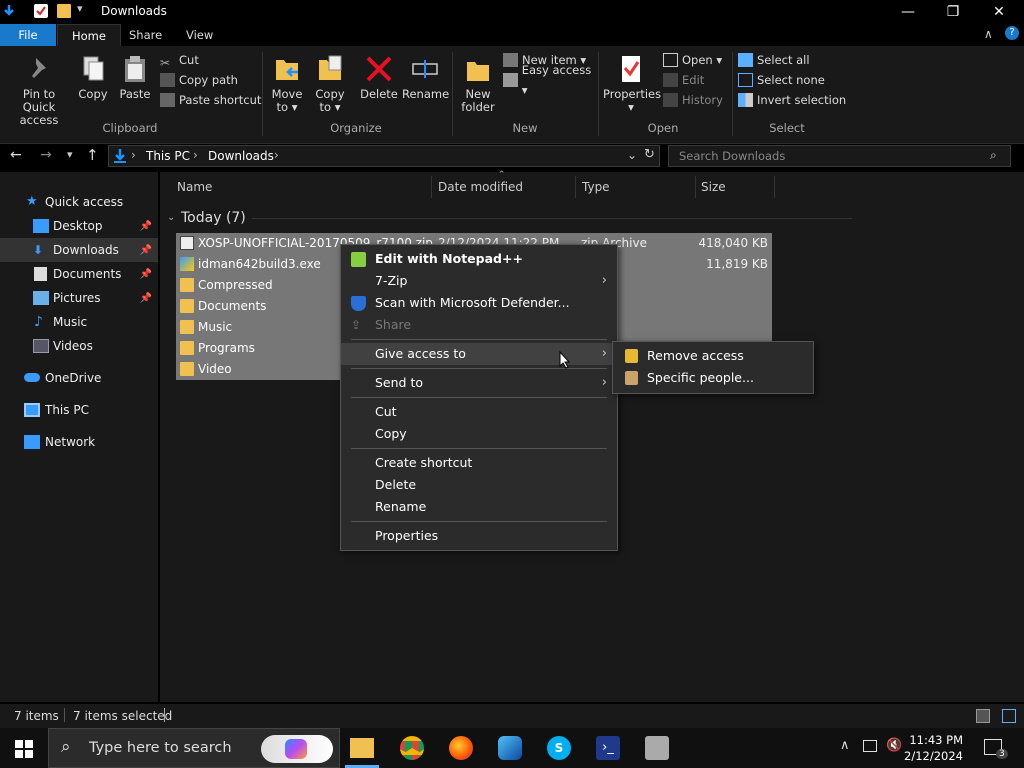  What do you see at coordinates (632, 155) in the screenshot?
I see `address-dropdown-icon: ⌄` at bounding box center [632, 155].